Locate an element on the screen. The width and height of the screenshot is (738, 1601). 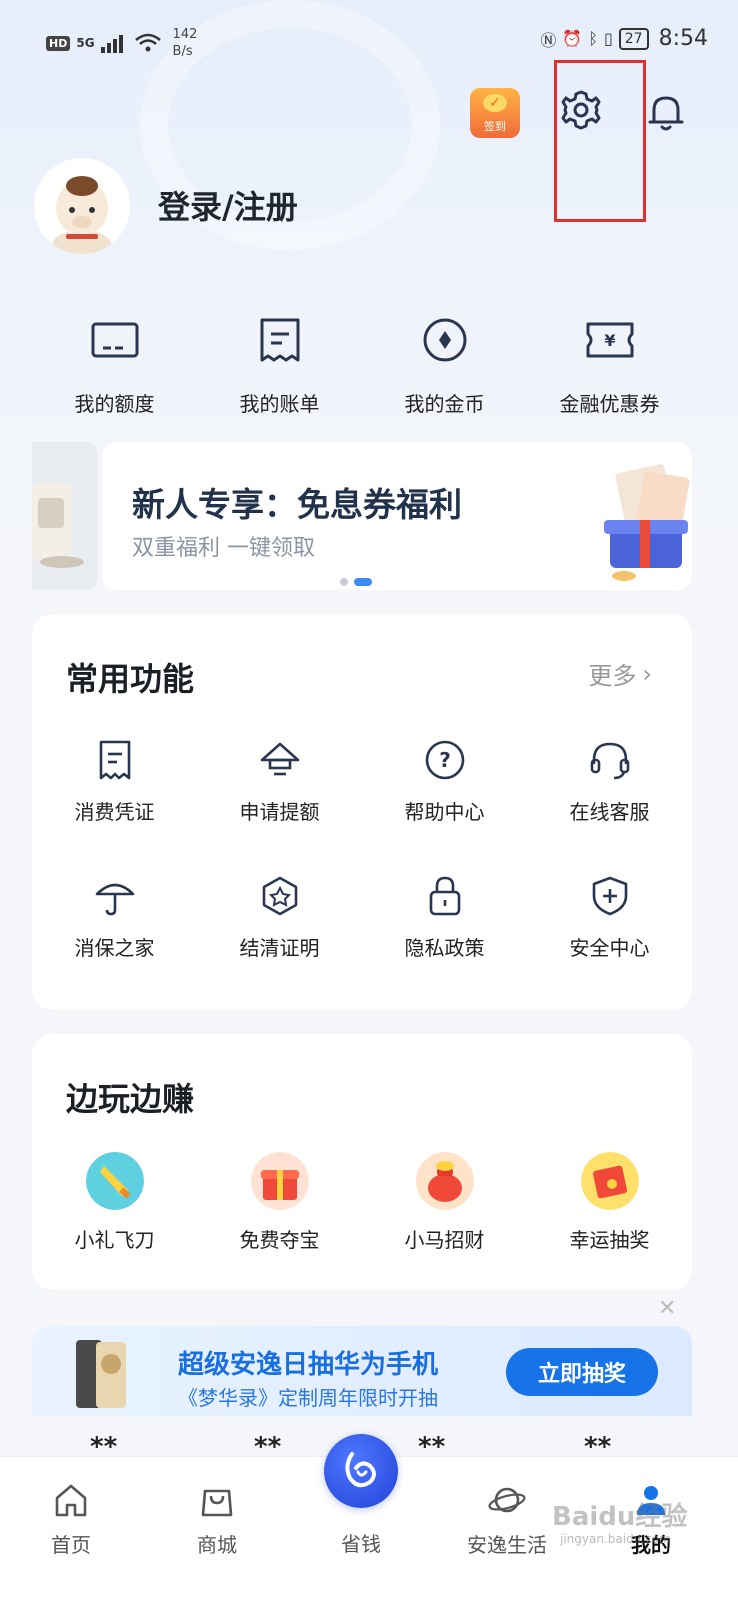
function-label: 帮助中心 is located at coordinates (444, 812).